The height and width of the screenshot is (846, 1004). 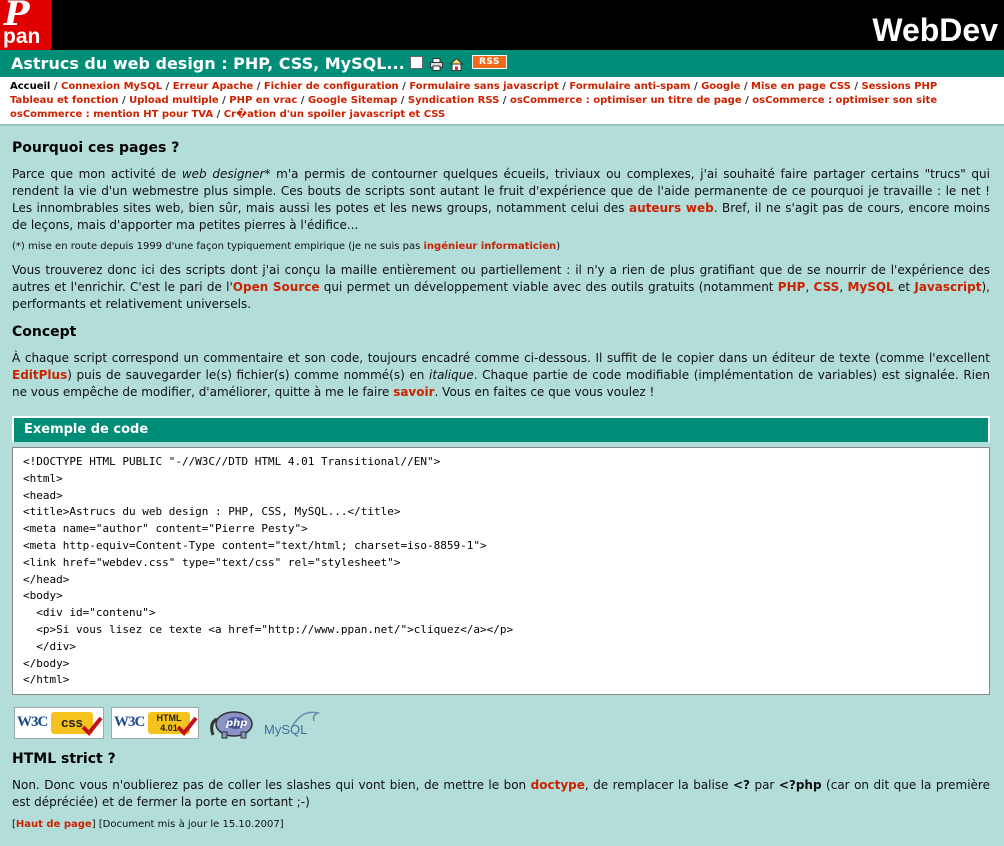 What do you see at coordinates (46, 680) in the screenshot?
I see `code-line: </html>` at bounding box center [46, 680].